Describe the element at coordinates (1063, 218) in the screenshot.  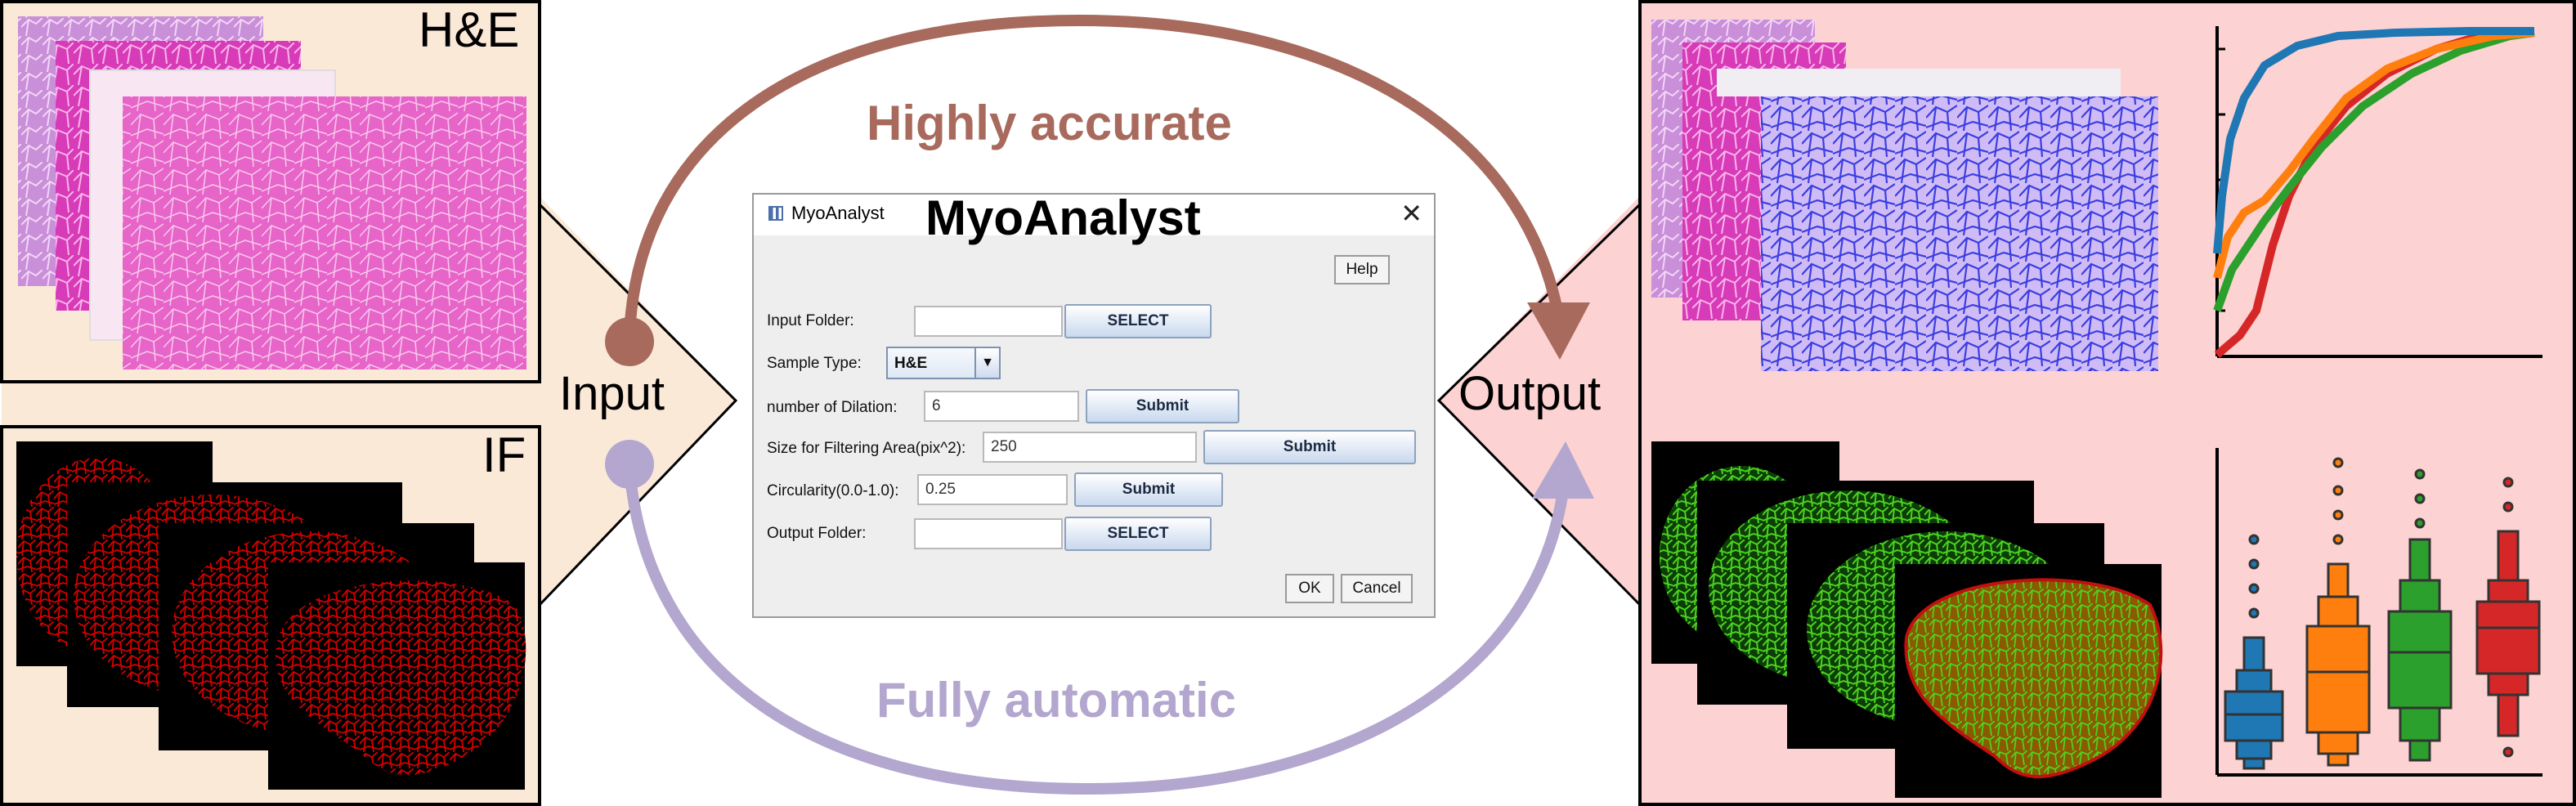
I see `overlay-title: MyoAnalyst` at that location.